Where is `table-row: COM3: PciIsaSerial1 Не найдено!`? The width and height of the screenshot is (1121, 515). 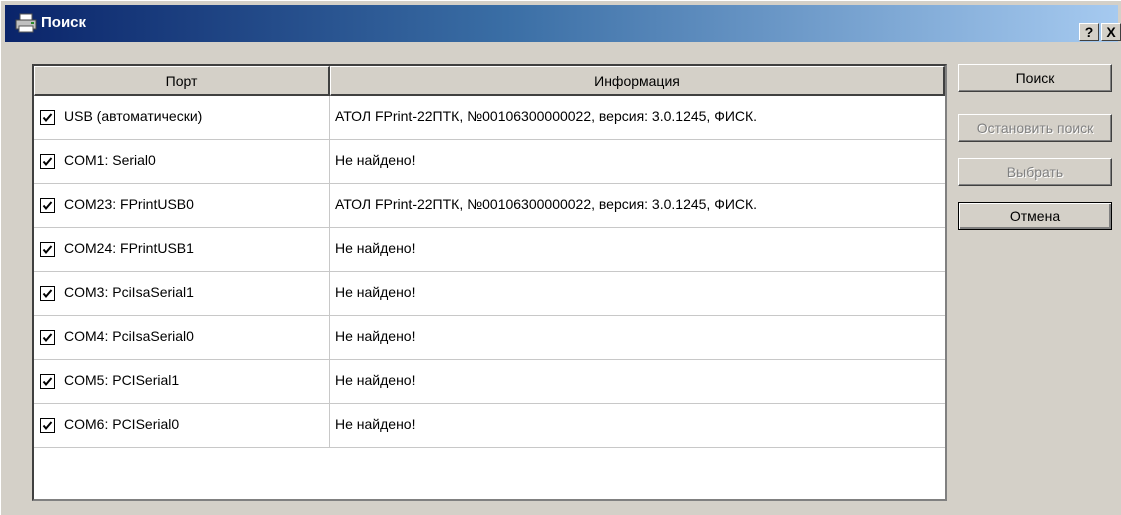 table-row: COM3: PciIsaSerial1 Не найдено! is located at coordinates (489, 294).